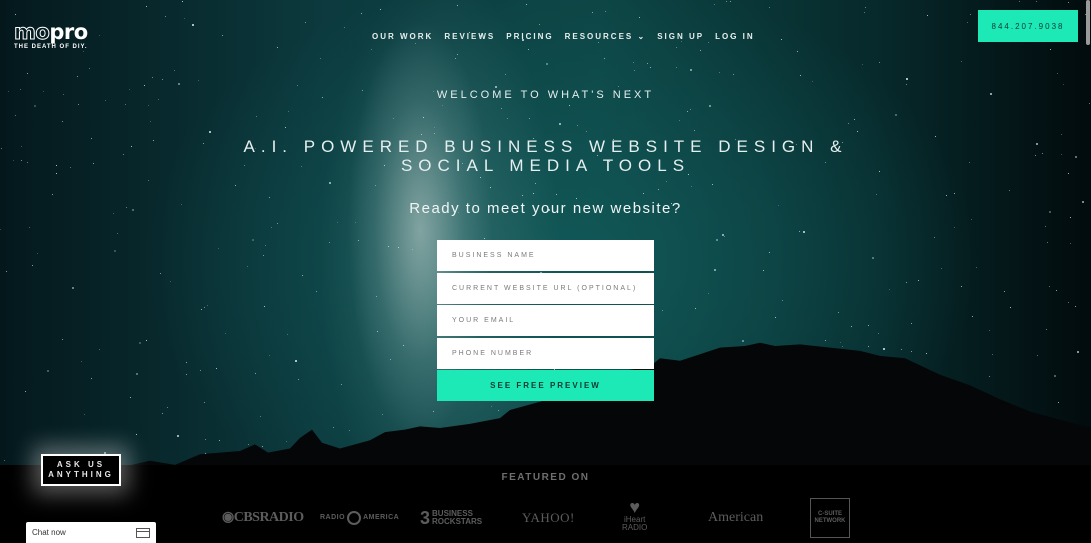  I want to click on nav-our-work: OUR WORK, so click(402, 36).